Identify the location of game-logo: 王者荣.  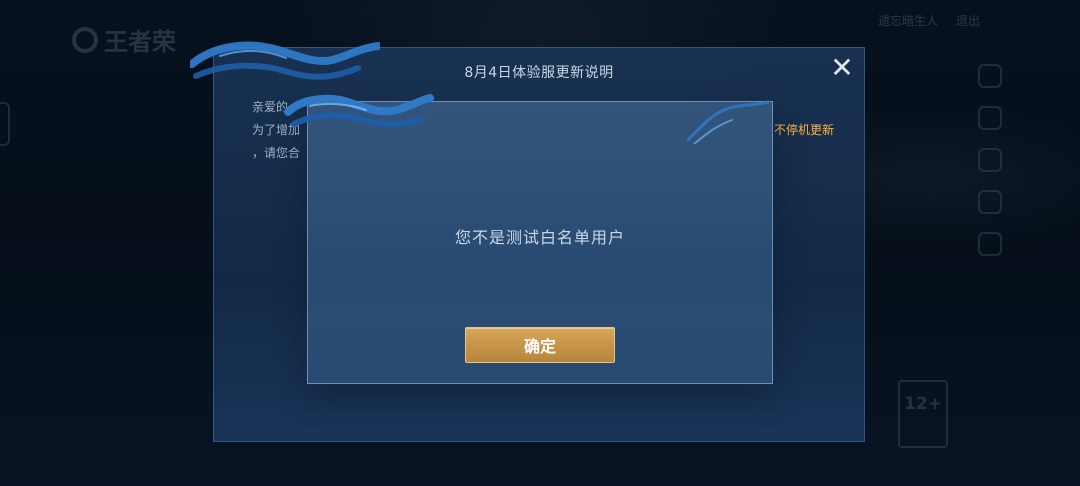
(124, 39).